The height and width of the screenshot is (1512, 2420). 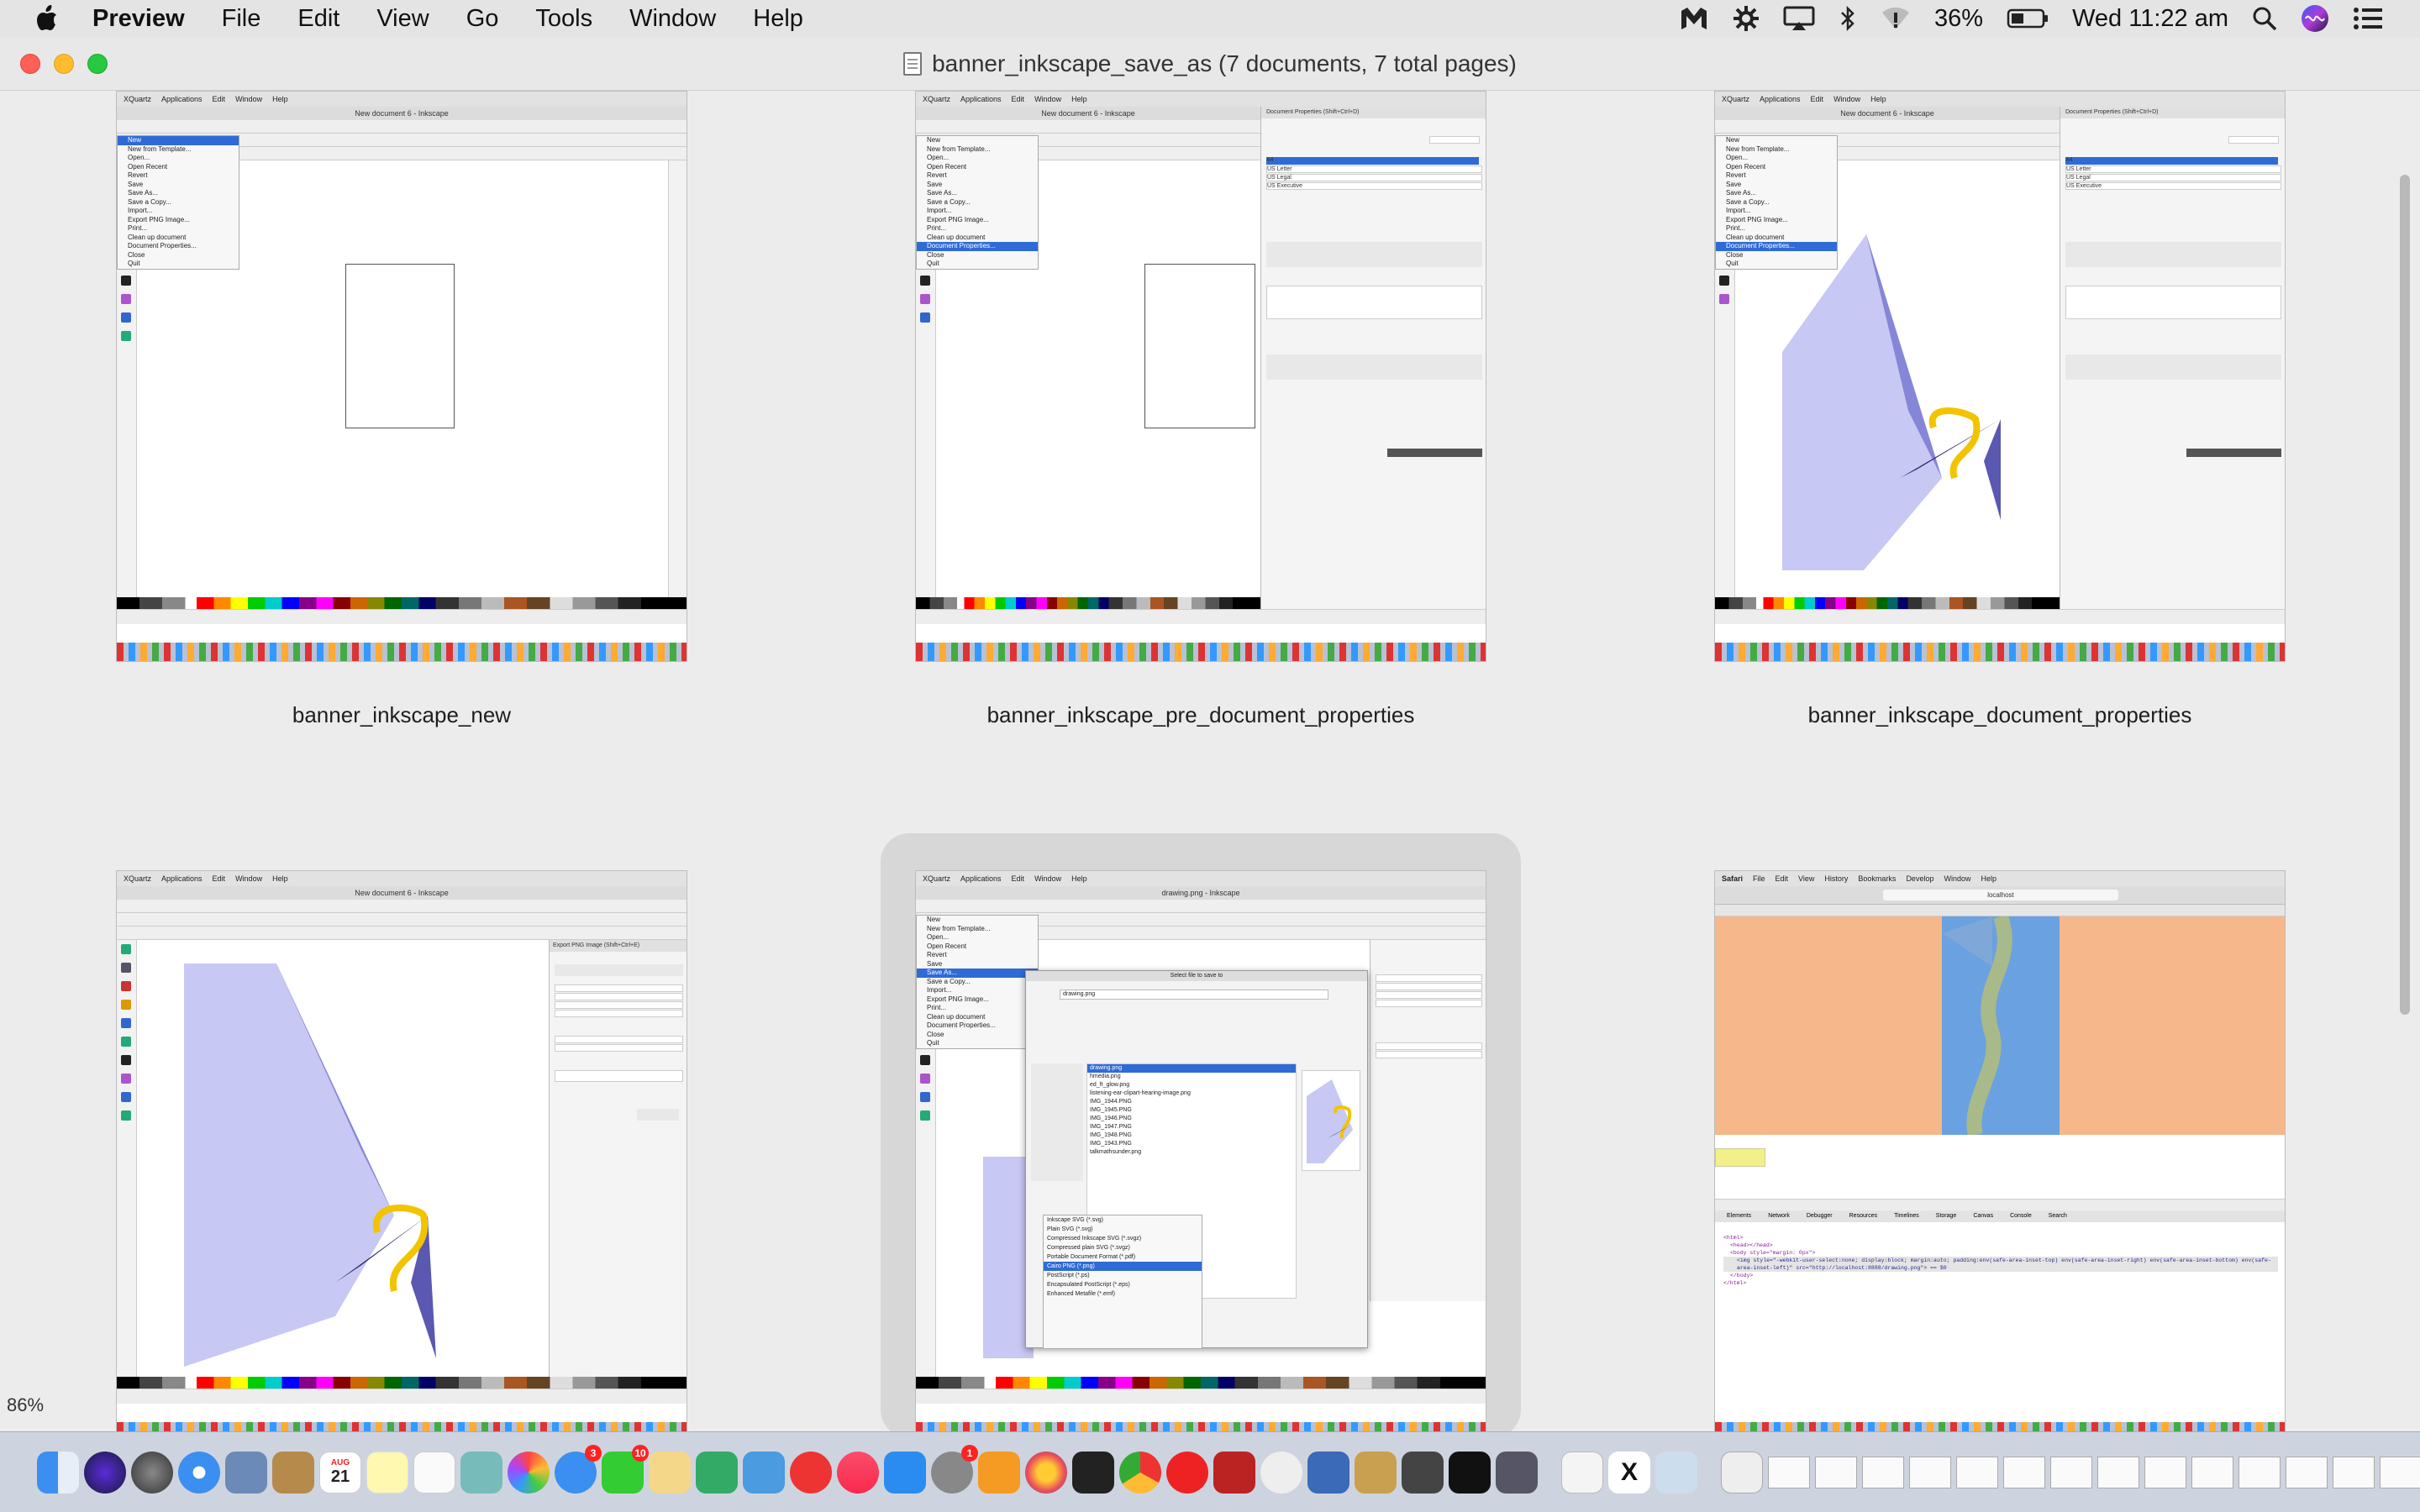 I want to click on chrome-icon, so click(x=1140, y=1472).